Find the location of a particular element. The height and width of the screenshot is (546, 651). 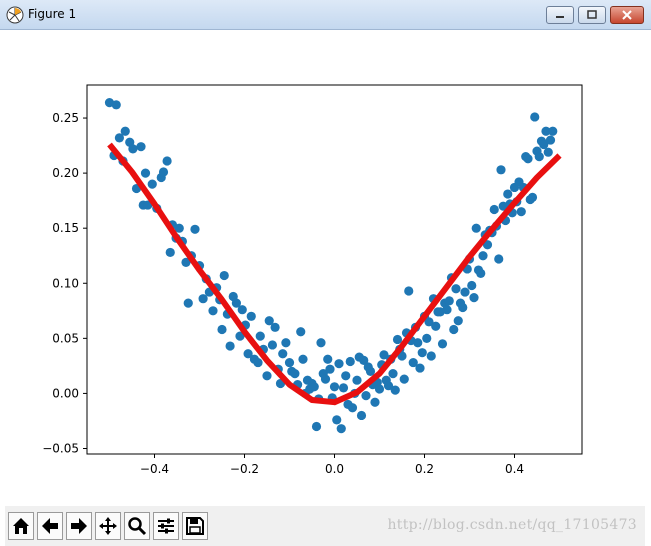

y-tick-label: 0.10 is located at coordinates (65, 283).